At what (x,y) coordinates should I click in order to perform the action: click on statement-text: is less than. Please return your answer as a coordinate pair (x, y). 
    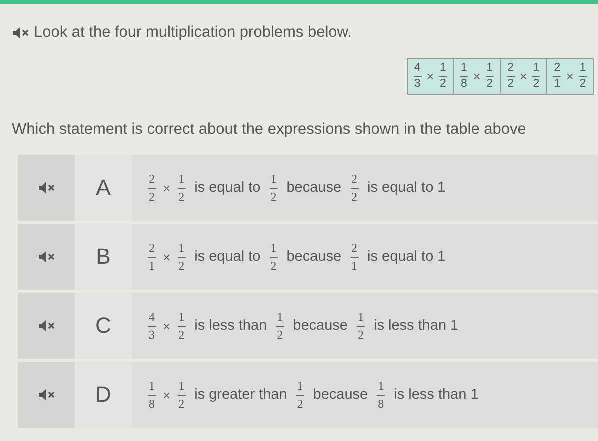
    Looking at the image, I should click on (231, 326).